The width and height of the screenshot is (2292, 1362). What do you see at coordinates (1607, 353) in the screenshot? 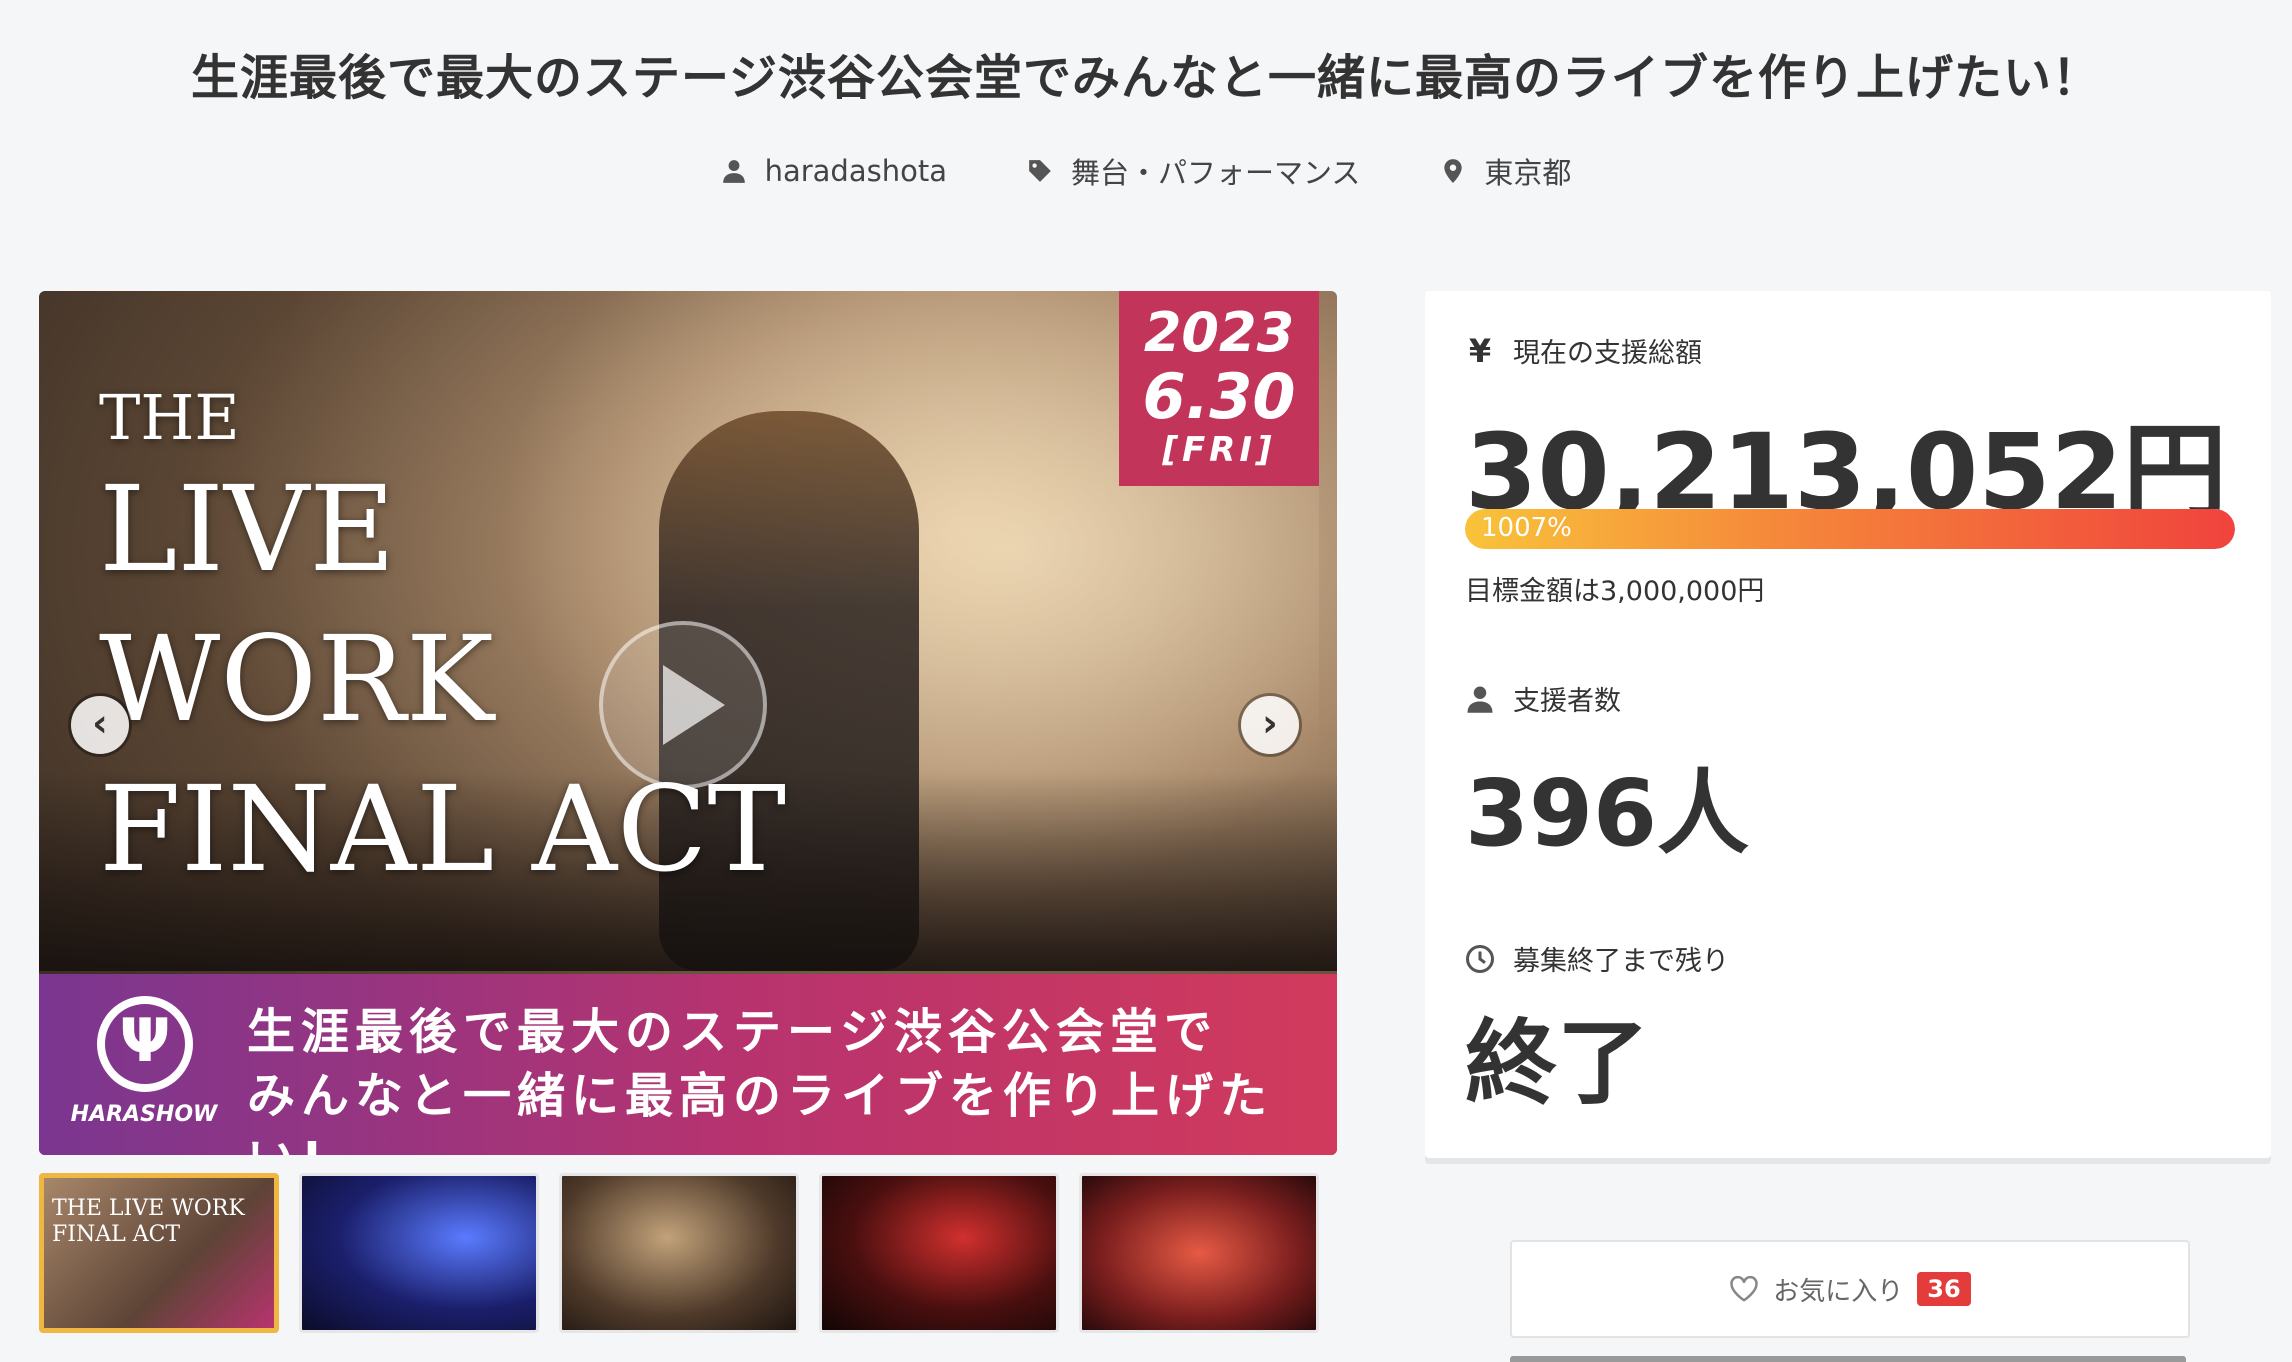
I see `total-label-text: 現在の支援総額` at bounding box center [1607, 353].